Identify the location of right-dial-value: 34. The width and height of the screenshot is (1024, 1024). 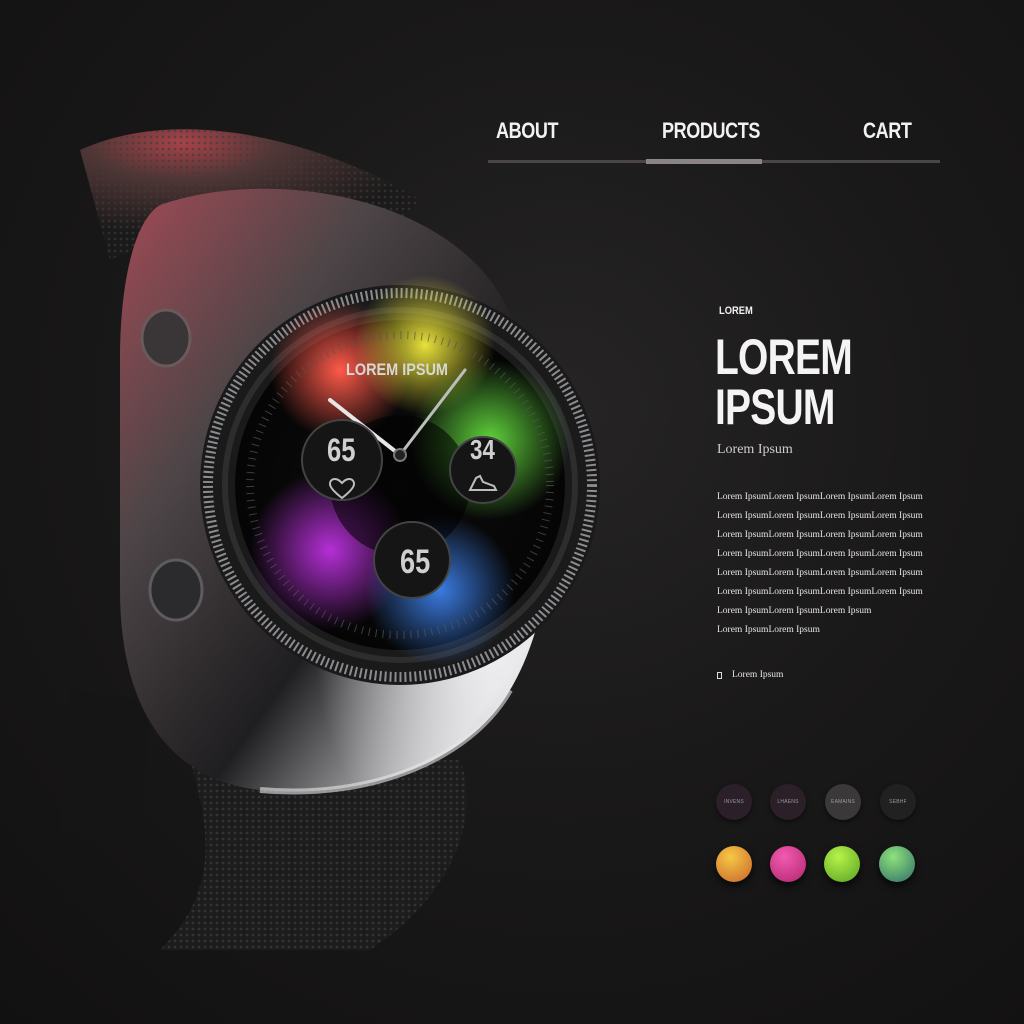
(482, 449).